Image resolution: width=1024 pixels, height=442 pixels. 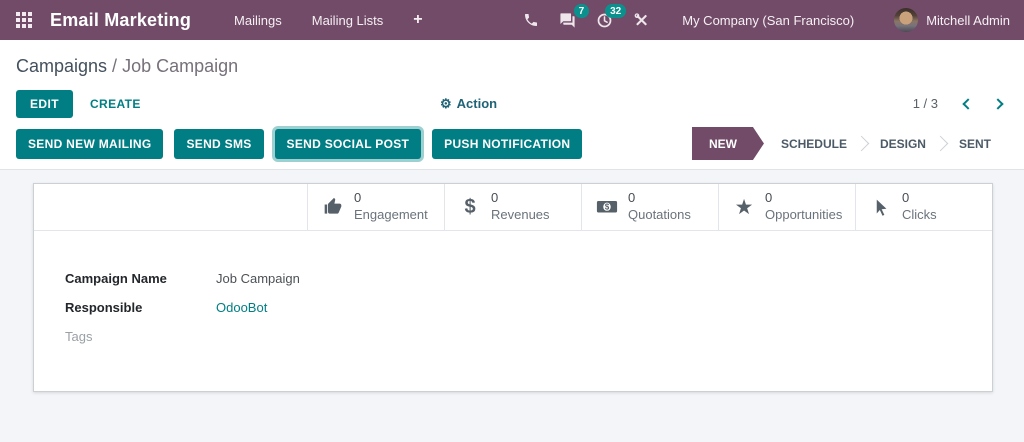 What do you see at coordinates (120, 20) in the screenshot?
I see `app-name: Email Marketing` at bounding box center [120, 20].